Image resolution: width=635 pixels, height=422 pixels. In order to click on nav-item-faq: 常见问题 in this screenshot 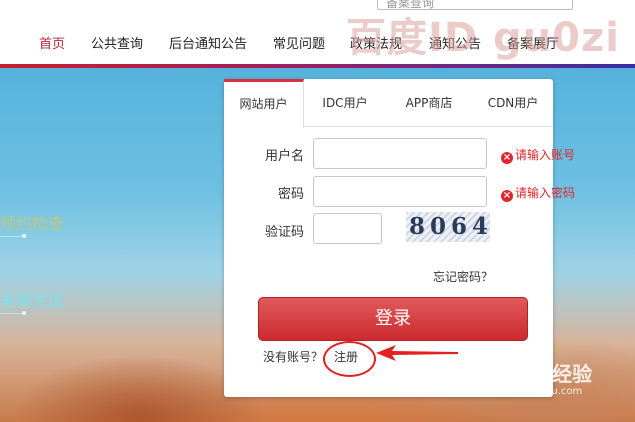, I will do `click(299, 42)`.